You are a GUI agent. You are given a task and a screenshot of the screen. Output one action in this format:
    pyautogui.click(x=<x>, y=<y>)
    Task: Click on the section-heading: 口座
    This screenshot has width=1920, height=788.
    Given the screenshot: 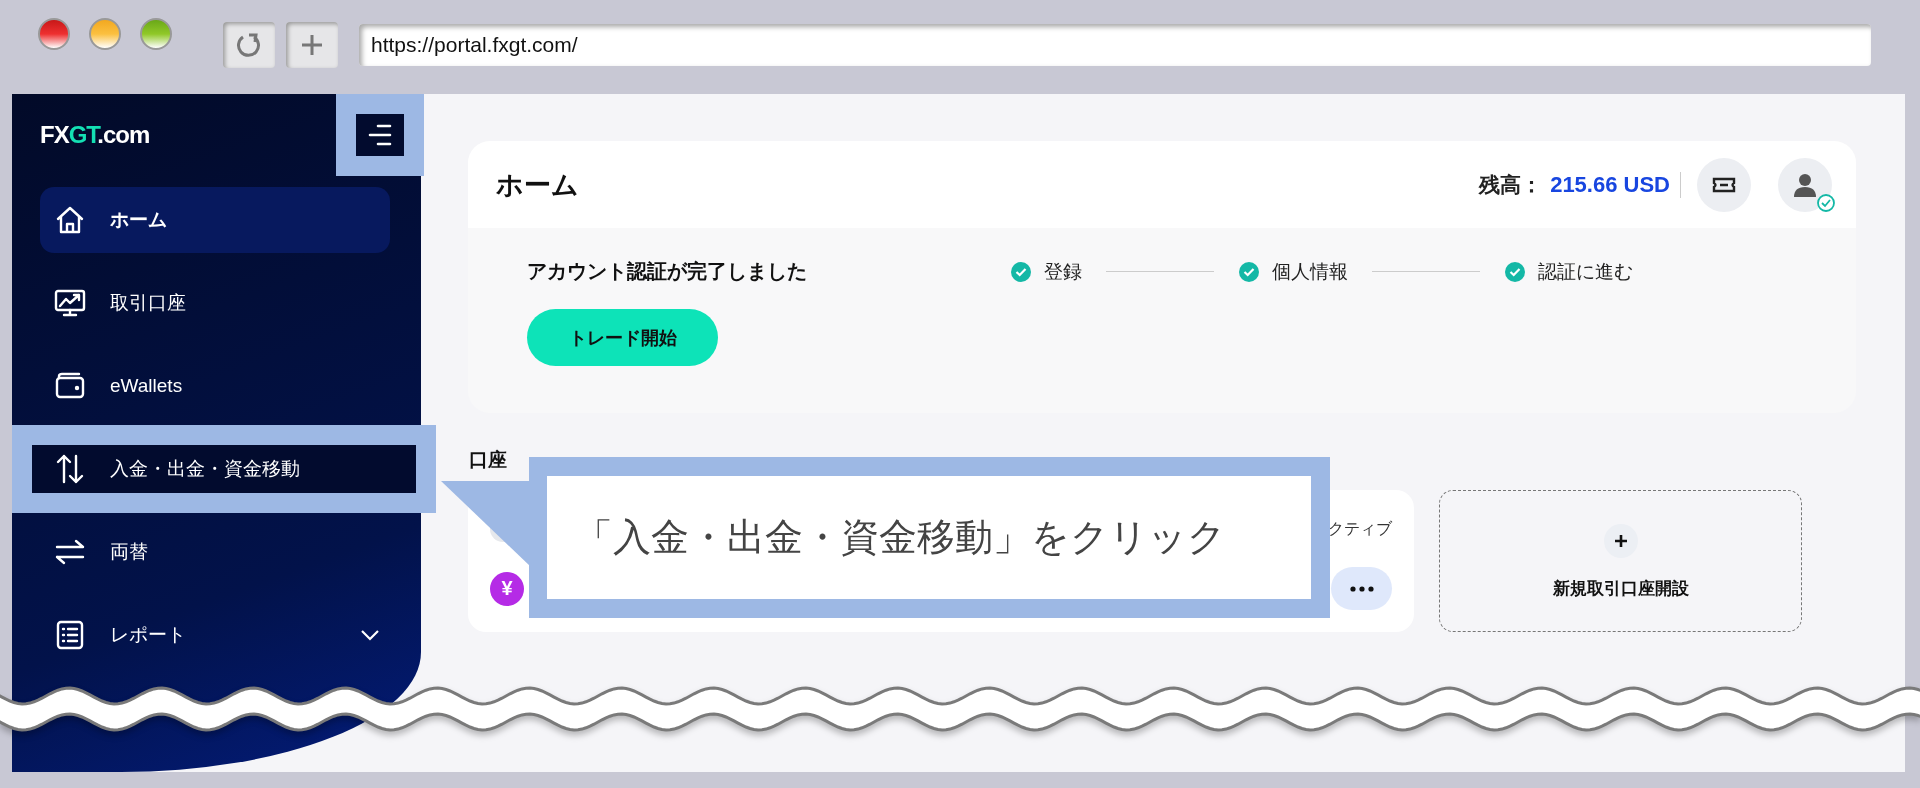 What is the action you would take?
    pyautogui.click(x=488, y=460)
    